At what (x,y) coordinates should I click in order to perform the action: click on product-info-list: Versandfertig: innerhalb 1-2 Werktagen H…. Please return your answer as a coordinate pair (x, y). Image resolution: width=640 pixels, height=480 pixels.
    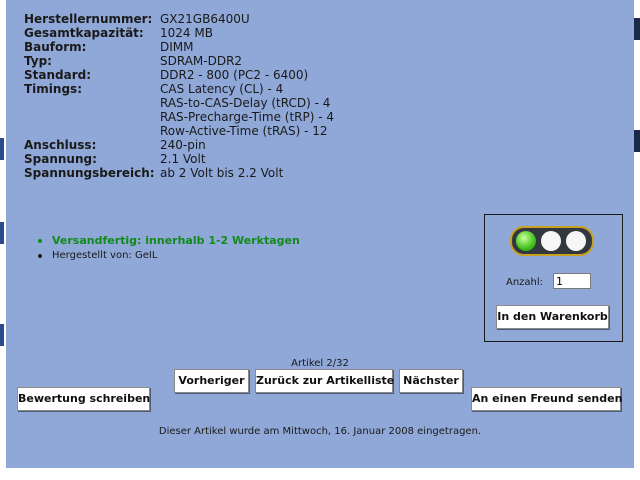
    Looking at the image, I should click on (169, 248).